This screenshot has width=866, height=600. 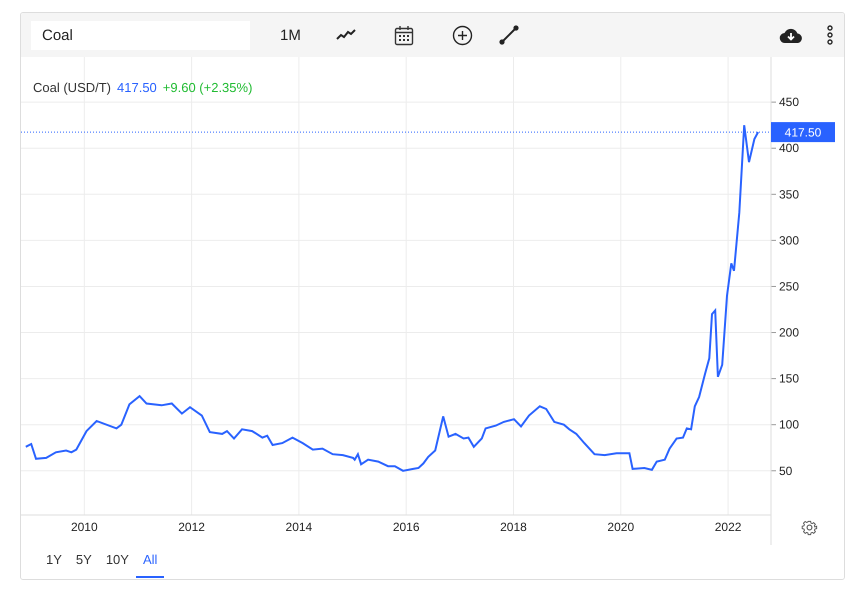 I want to click on axis-label: 2020, so click(x=620, y=527).